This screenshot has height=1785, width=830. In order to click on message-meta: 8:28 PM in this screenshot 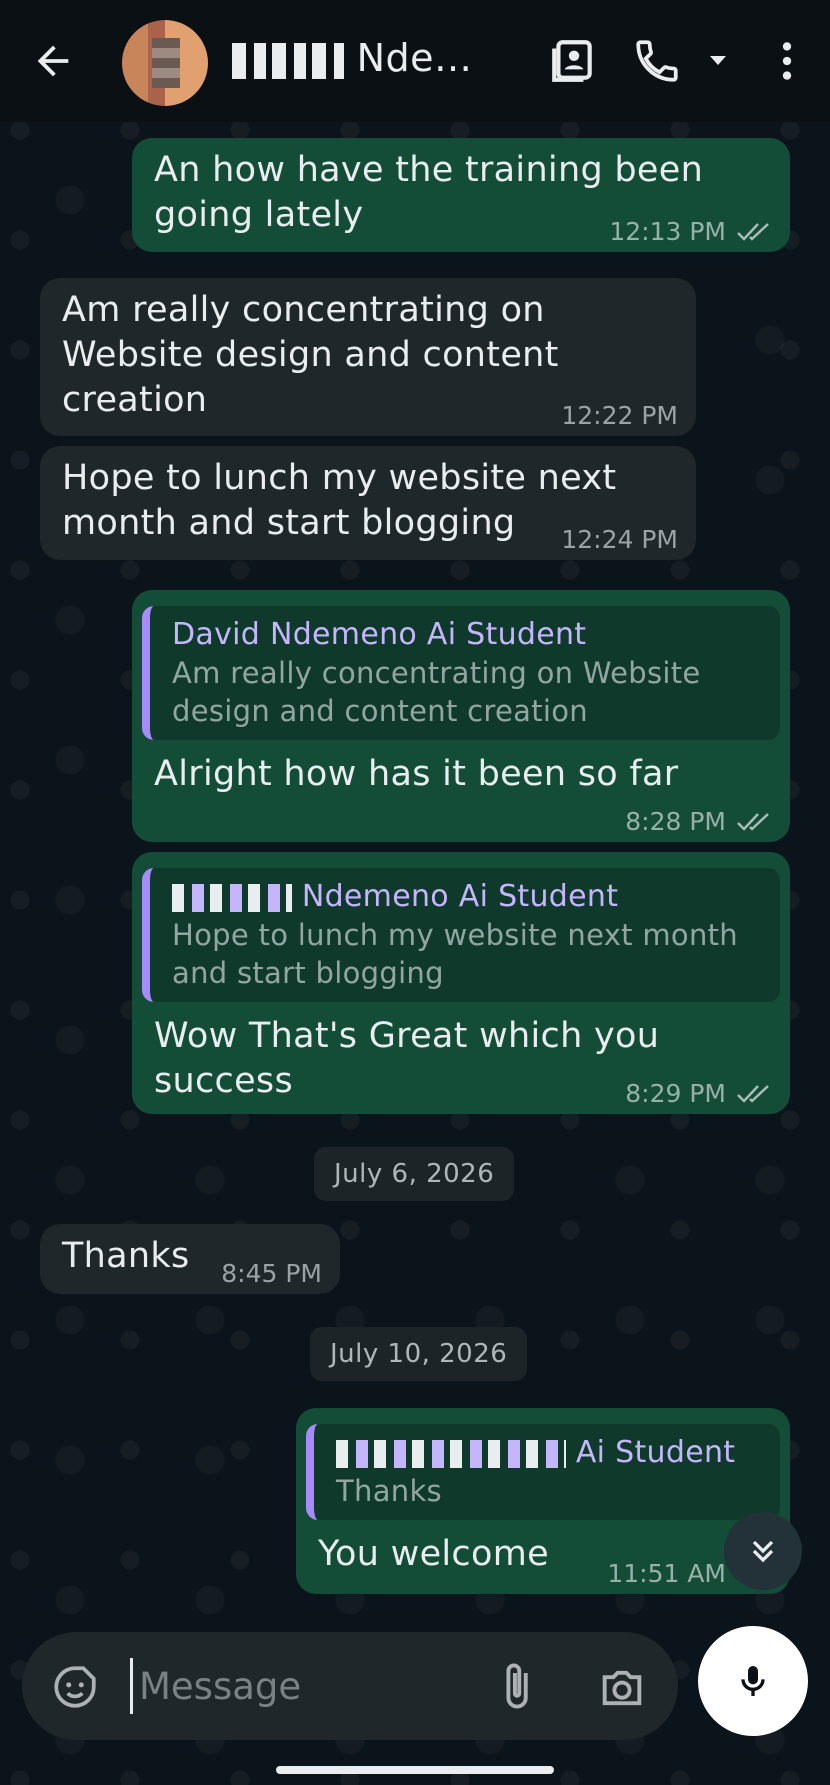, I will do `click(698, 821)`.